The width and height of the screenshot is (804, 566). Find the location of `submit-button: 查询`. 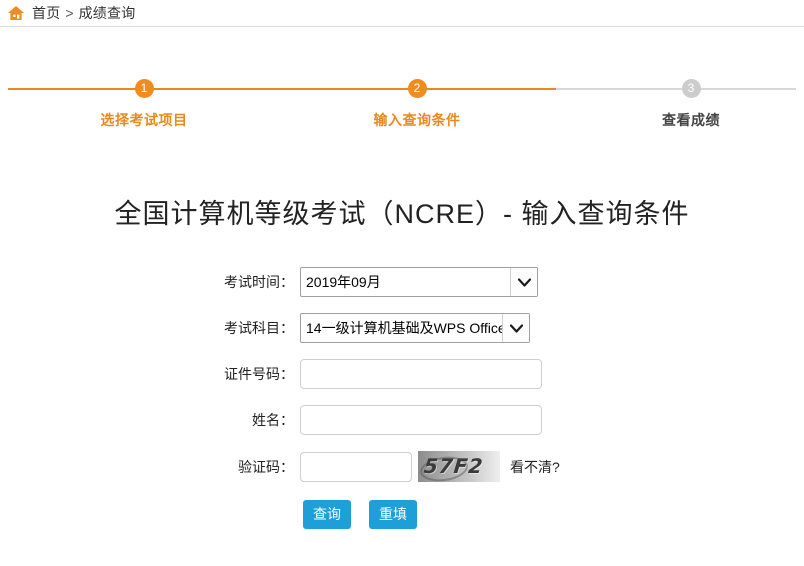

submit-button: 查询 is located at coordinates (327, 514).